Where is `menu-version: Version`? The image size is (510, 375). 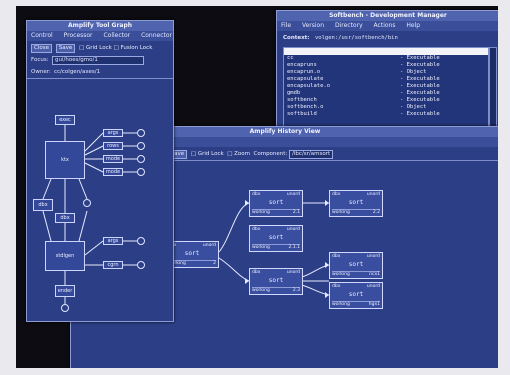
menu-version: Version is located at coordinates (313, 25).